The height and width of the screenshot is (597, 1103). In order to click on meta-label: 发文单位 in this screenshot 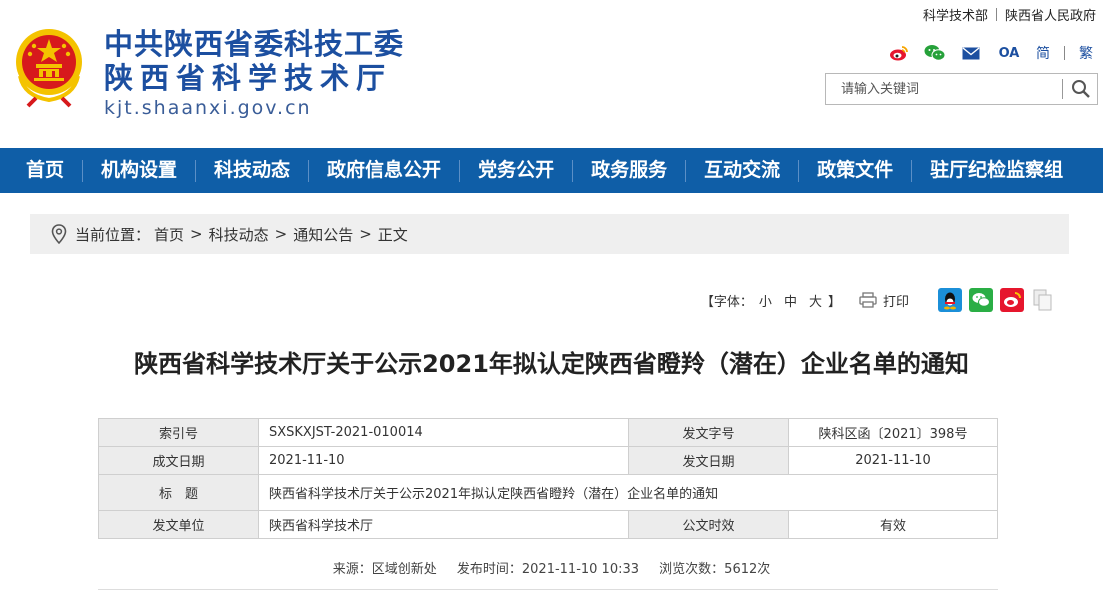, I will do `click(178, 524)`.